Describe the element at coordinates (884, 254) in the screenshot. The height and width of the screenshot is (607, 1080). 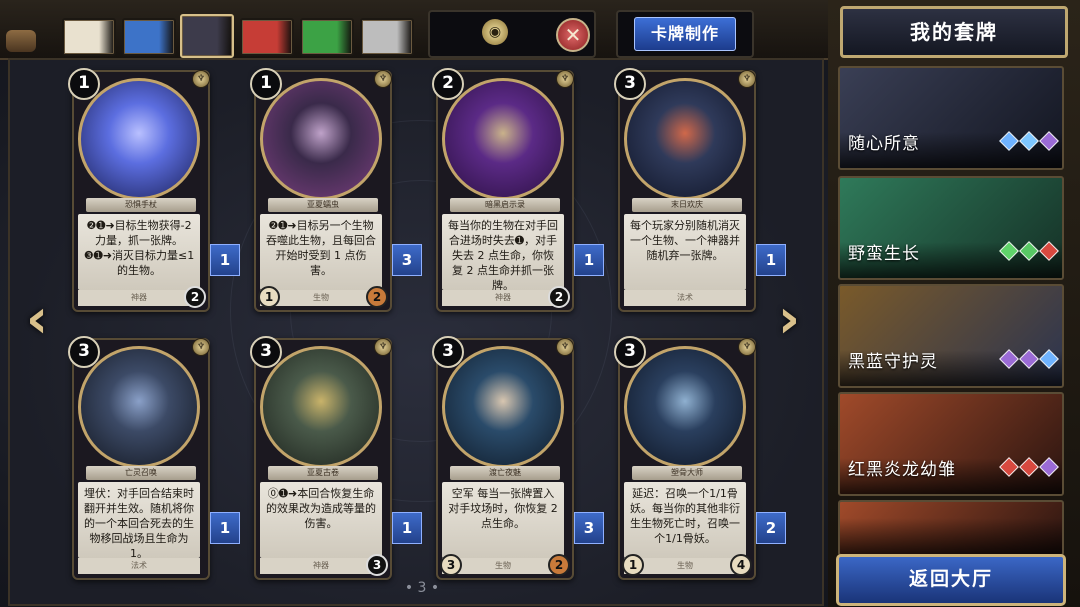
I see `deck-name: 野蛮生长` at that location.